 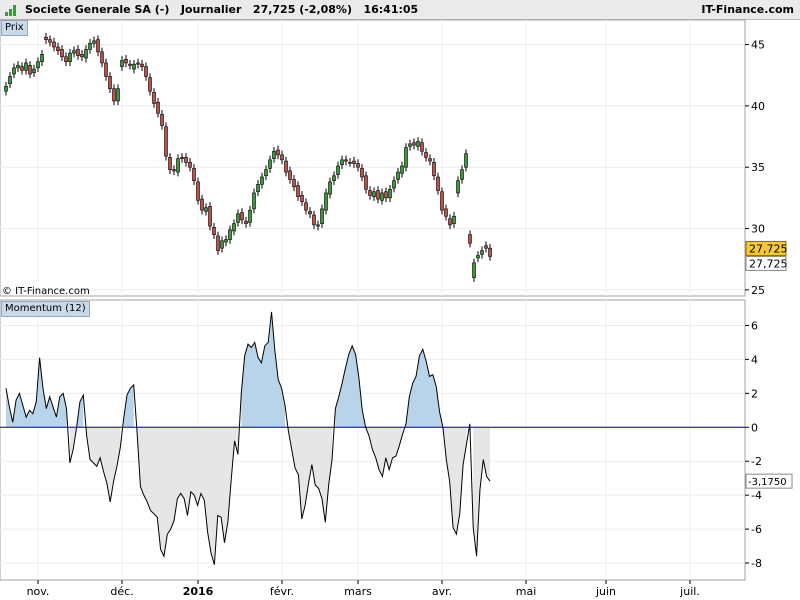 I want to click on momentum-tick-label: 6, so click(x=754, y=325).